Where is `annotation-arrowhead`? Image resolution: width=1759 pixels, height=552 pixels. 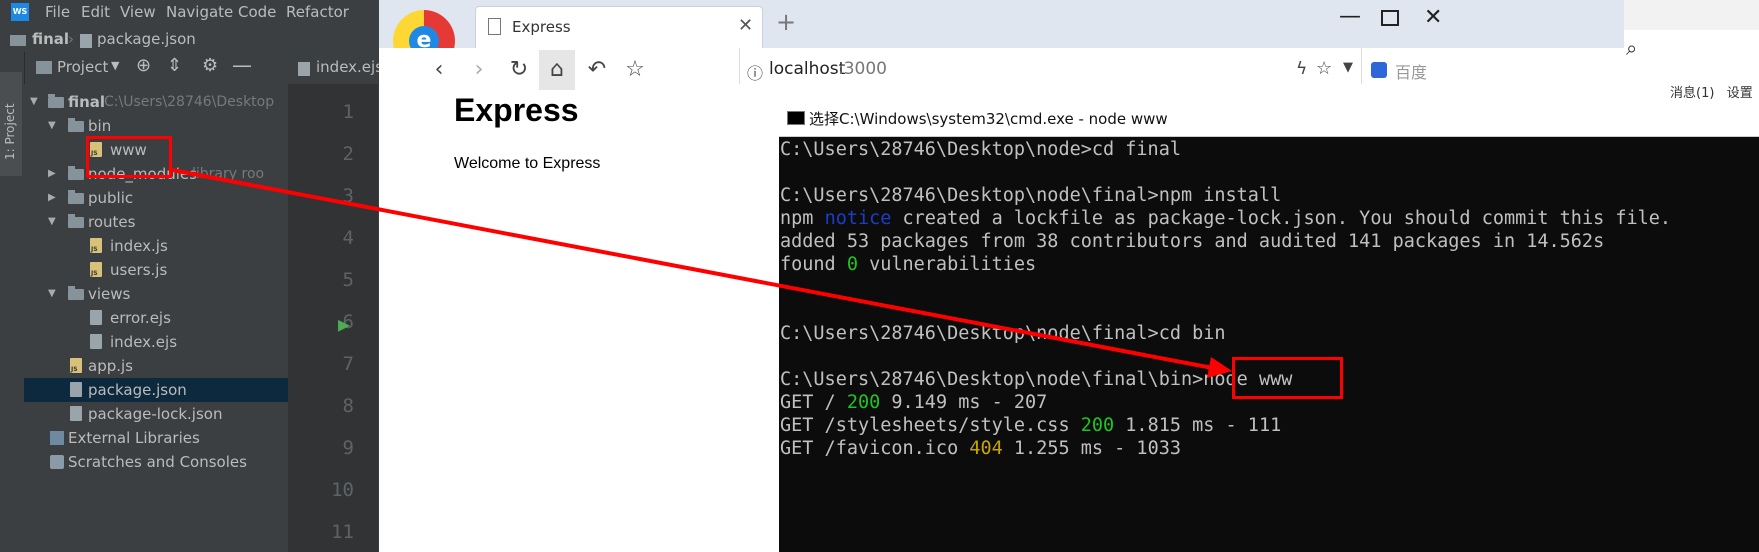
annotation-arrowhead is located at coordinates (1219, 367).